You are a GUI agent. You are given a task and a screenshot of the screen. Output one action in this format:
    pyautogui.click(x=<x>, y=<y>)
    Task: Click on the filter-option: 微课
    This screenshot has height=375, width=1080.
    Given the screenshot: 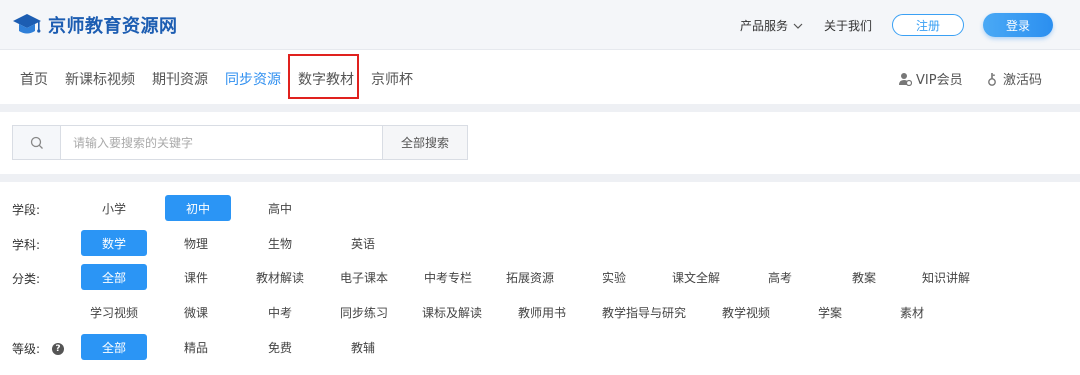 What is the action you would take?
    pyautogui.click(x=196, y=312)
    